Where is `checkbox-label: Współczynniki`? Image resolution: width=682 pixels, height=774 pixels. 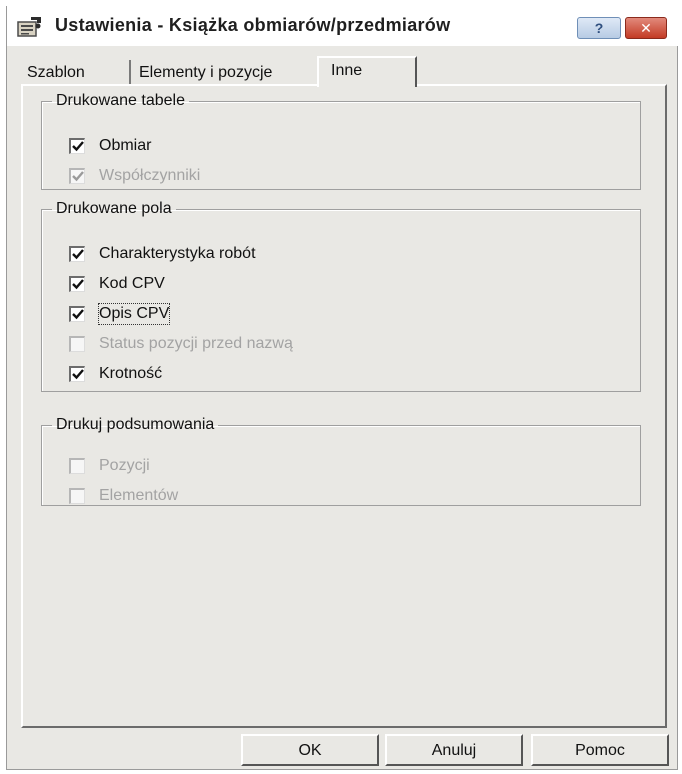
checkbox-label: Współczynniki is located at coordinates (150, 175).